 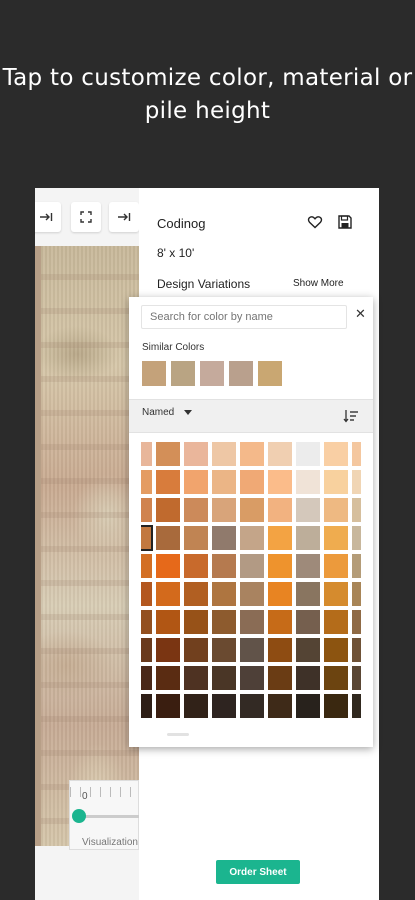 What do you see at coordinates (86, 217) in the screenshot?
I see `fullscreen-icon` at bounding box center [86, 217].